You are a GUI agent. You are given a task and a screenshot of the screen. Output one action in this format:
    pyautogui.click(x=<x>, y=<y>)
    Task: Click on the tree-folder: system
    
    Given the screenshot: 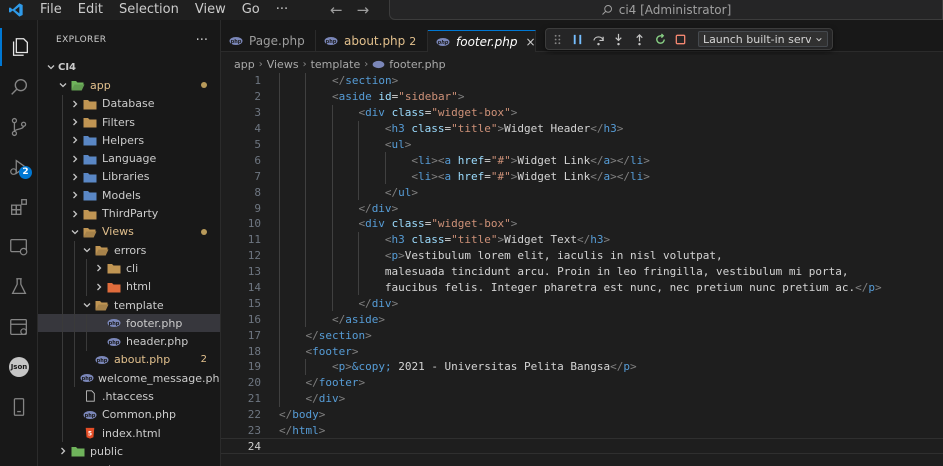 What is the action you would take?
    pyautogui.click(x=129, y=463)
    